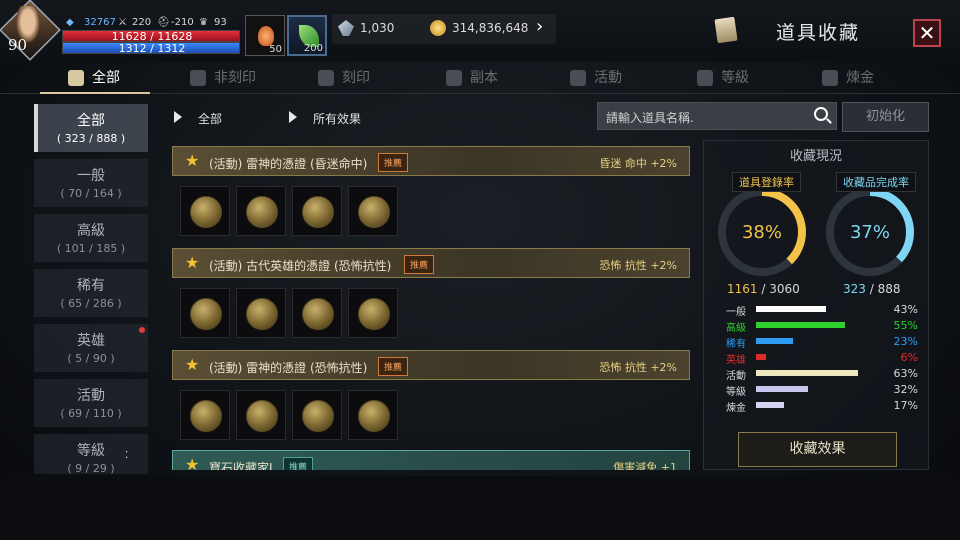 This screenshot has width=960, height=540. I want to click on potion-slot: 50, so click(265, 35).